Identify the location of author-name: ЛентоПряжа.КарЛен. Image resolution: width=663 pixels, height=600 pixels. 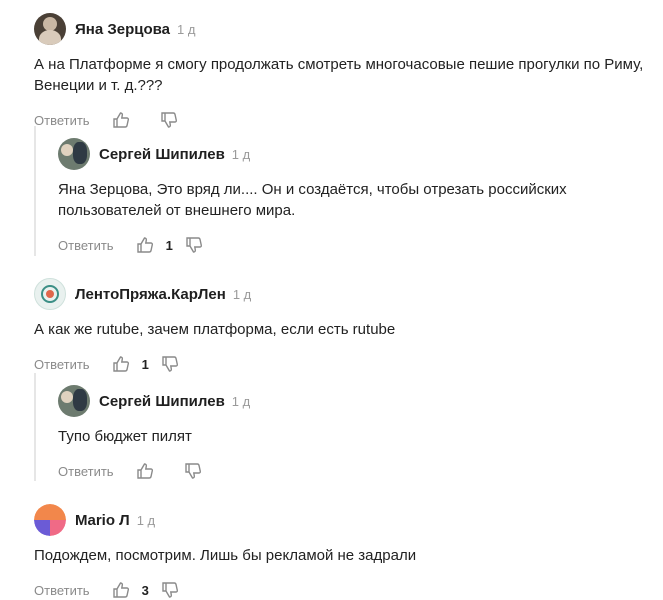
(150, 294).